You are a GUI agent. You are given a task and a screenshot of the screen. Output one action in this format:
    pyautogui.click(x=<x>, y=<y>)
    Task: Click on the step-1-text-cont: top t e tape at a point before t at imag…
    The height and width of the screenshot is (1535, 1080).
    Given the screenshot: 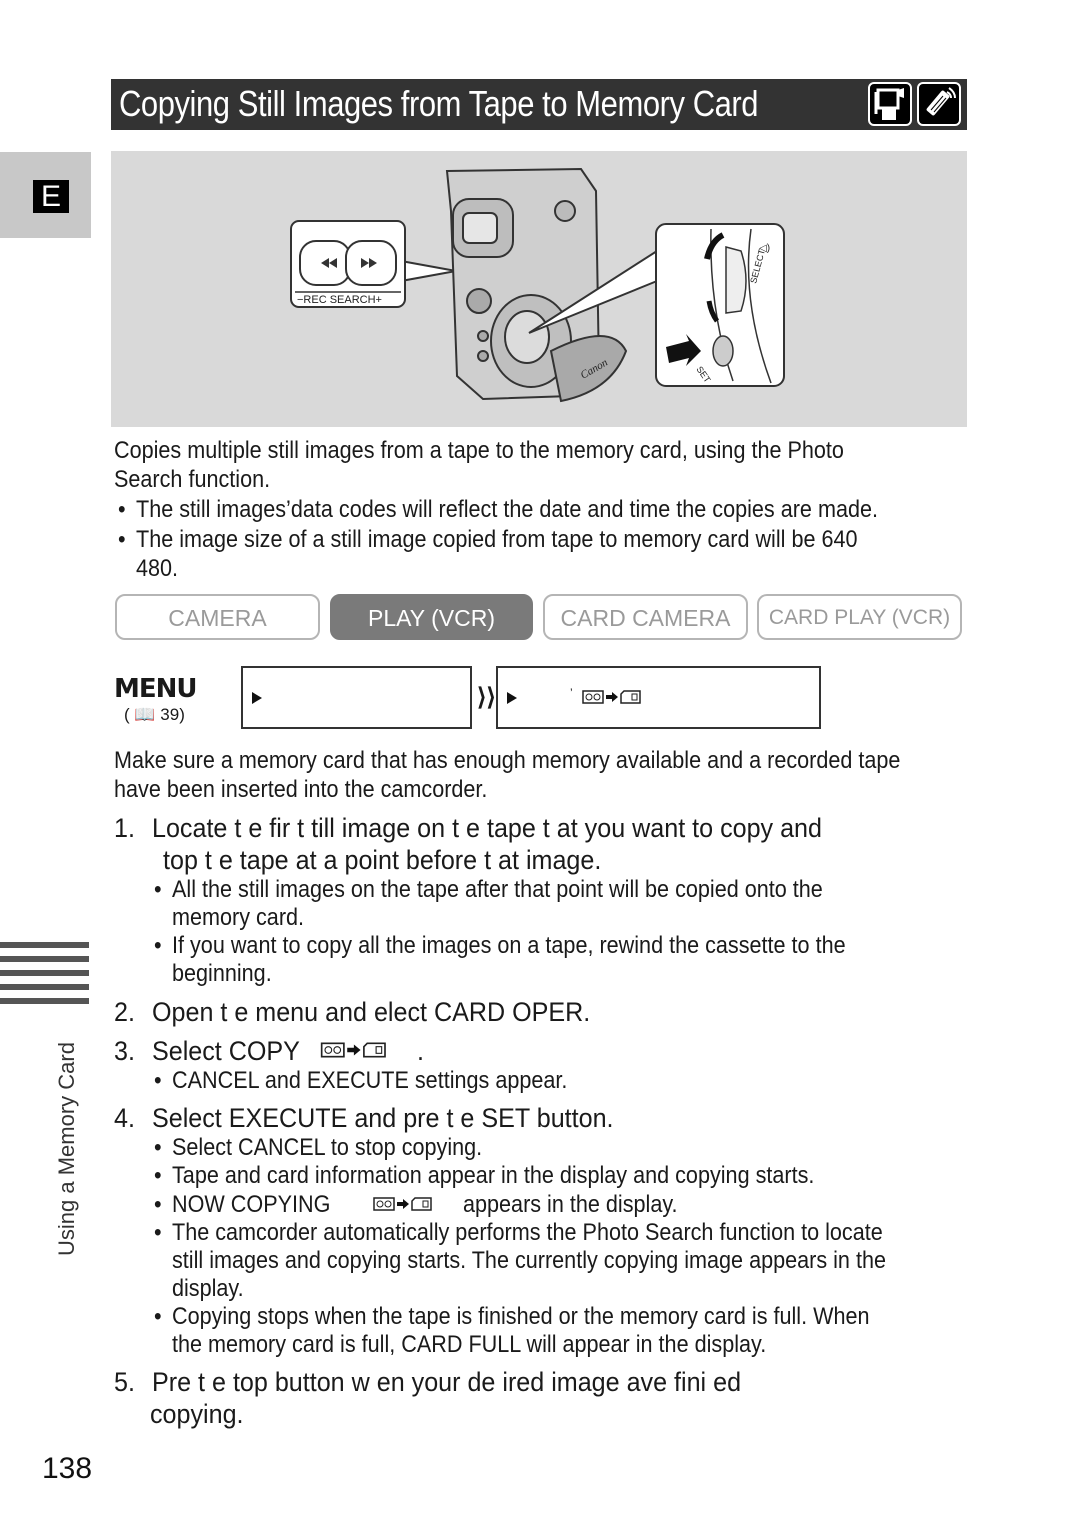 What is the action you would take?
    pyautogui.click(x=382, y=860)
    